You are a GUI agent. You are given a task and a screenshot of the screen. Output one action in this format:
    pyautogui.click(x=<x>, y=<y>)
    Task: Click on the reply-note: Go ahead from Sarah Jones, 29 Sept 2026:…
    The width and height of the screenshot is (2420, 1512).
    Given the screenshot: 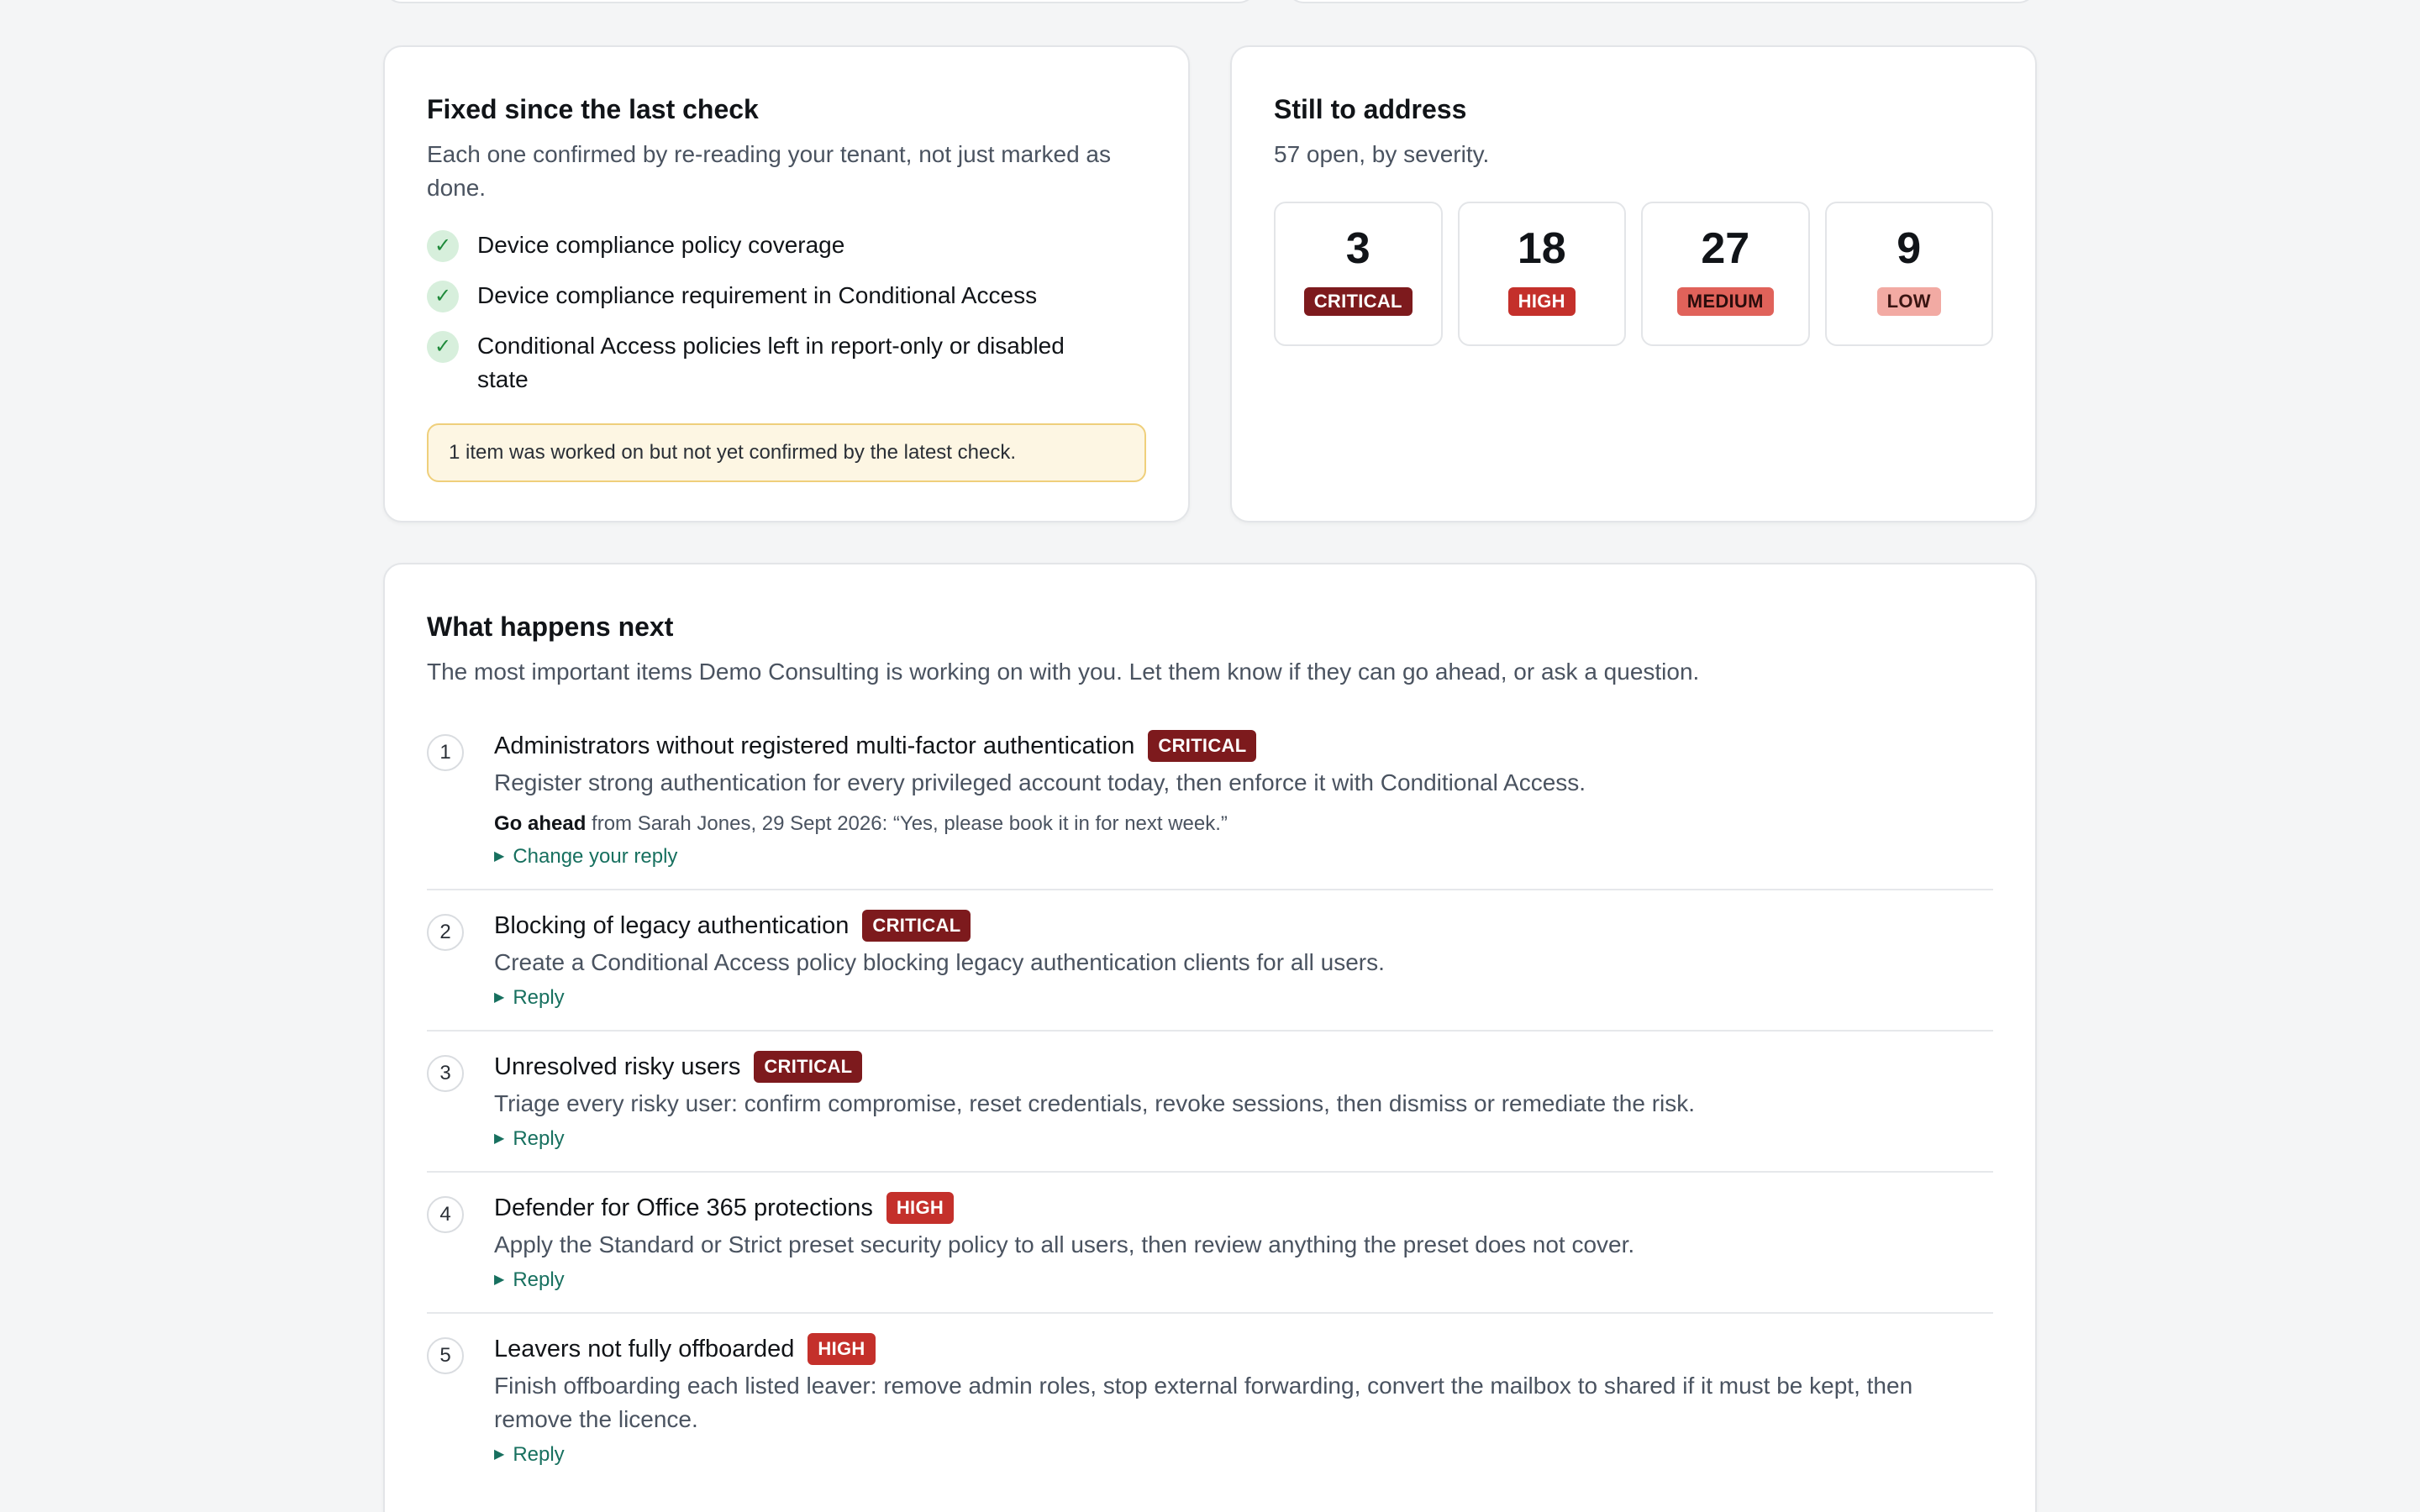 What is the action you would take?
    pyautogui.click(x=1243, y=824)
    